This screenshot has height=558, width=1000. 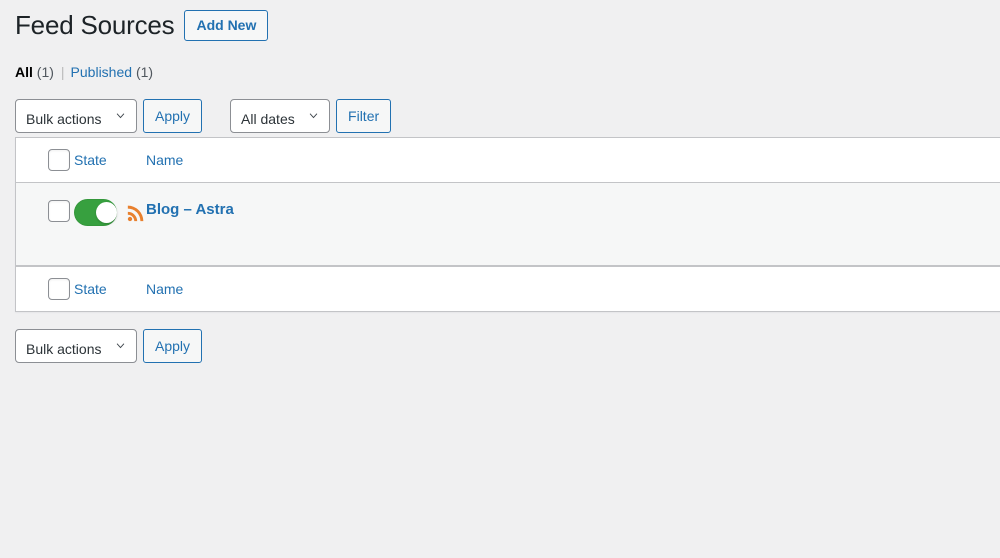 What do you see at coordinates (773, 161) in the screenshot?
I see `header-spacer-cell` at bounding box center [773, 161].